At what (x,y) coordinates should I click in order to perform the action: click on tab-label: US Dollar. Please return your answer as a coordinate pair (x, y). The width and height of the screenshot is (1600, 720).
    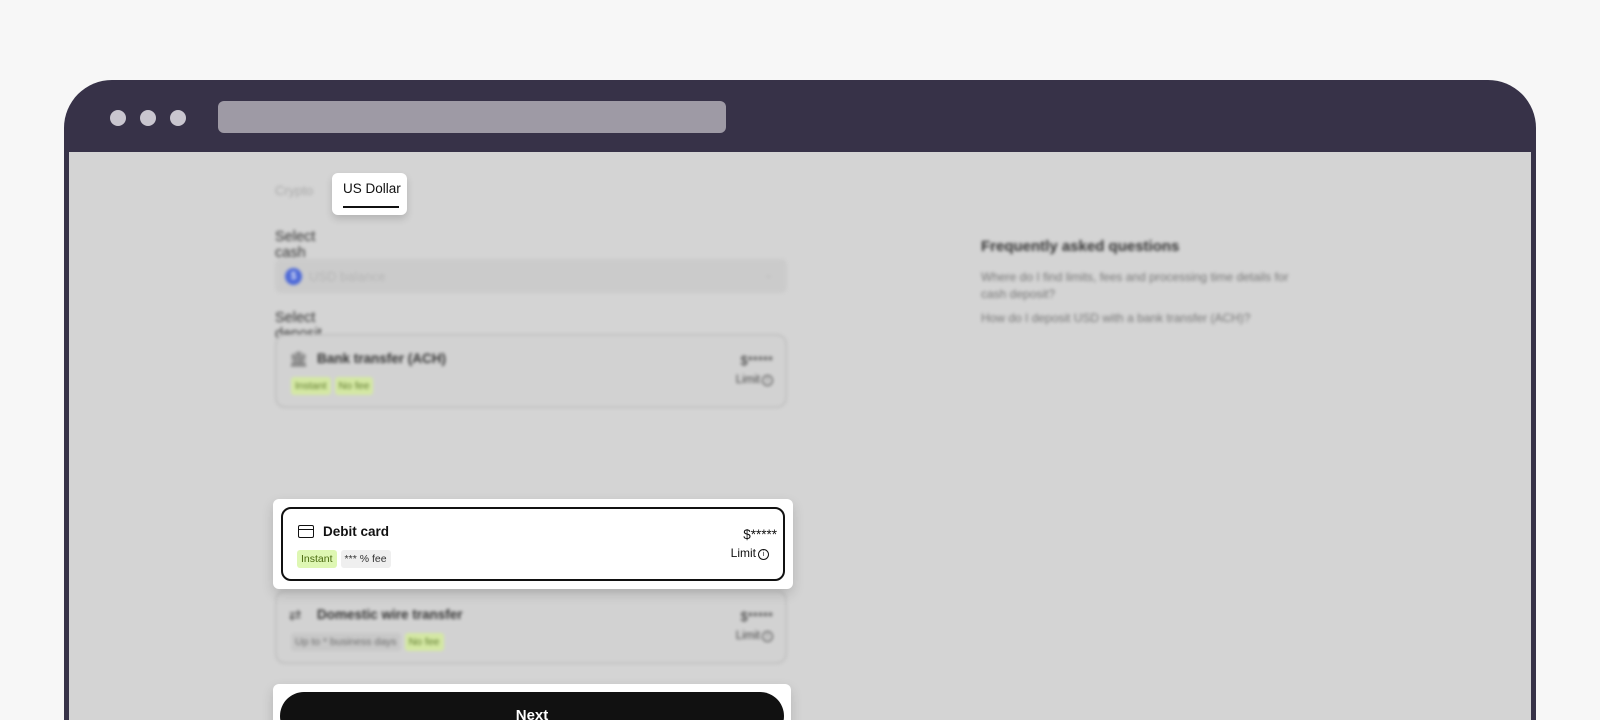
    Looking at the image, I should click on (372, 188).